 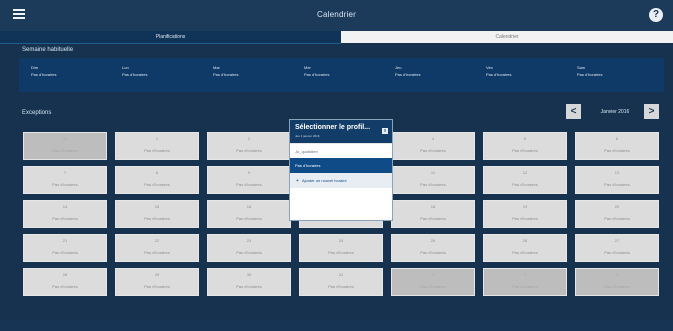 I want to click on calendar-day-cell: 14 Pas d'horaires, so click(x=65, y=214).